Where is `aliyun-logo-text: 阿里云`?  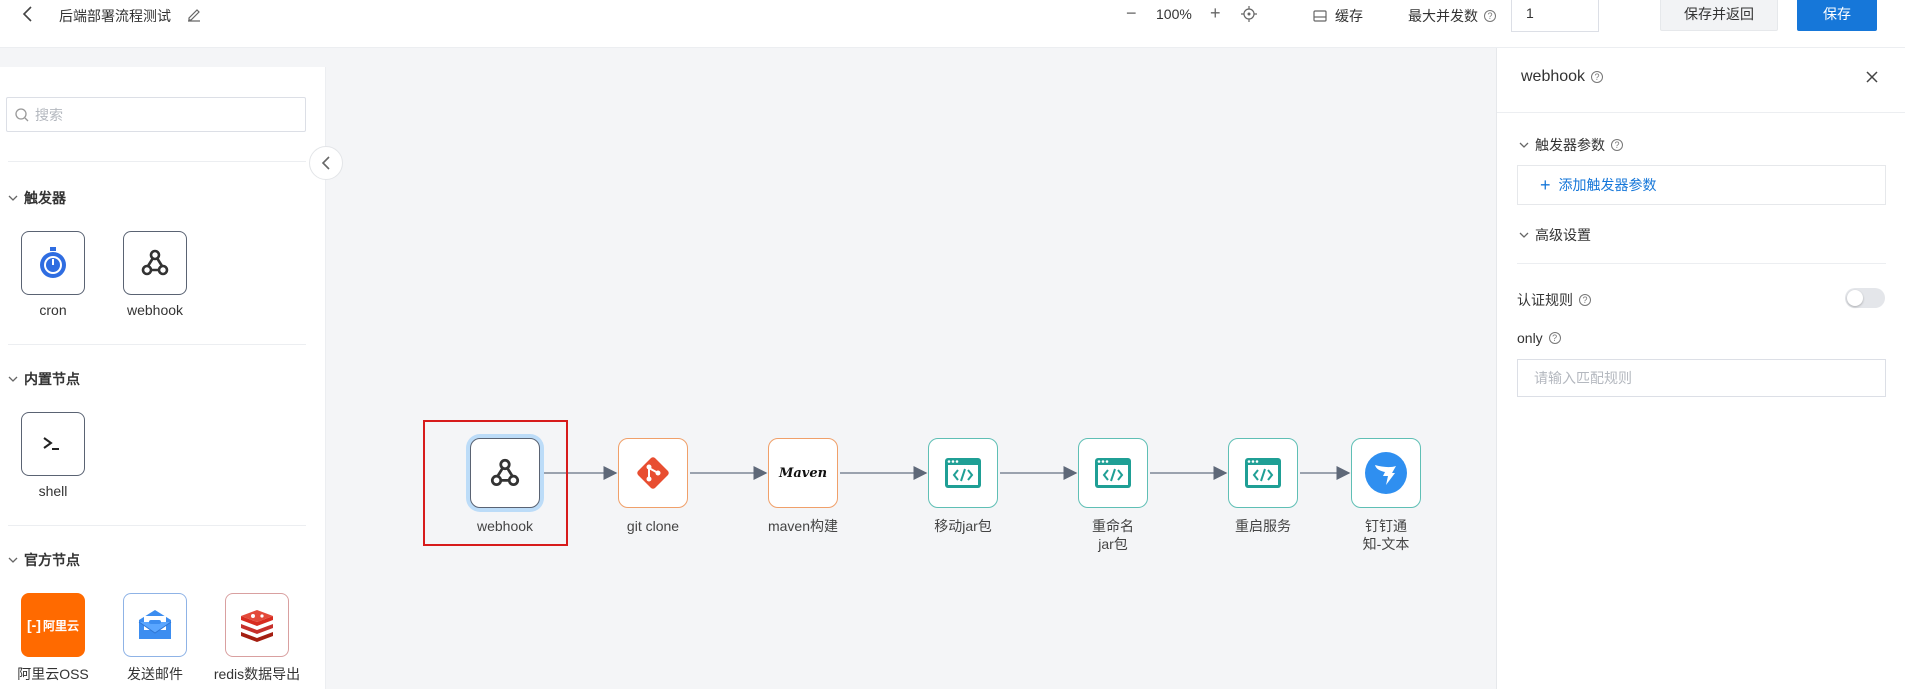 aliyun-logo-text: 阿里云 is located at coordinates (60, 625).